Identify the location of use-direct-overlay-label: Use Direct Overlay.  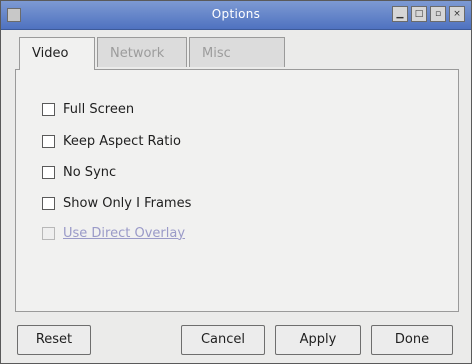
(124, 233).